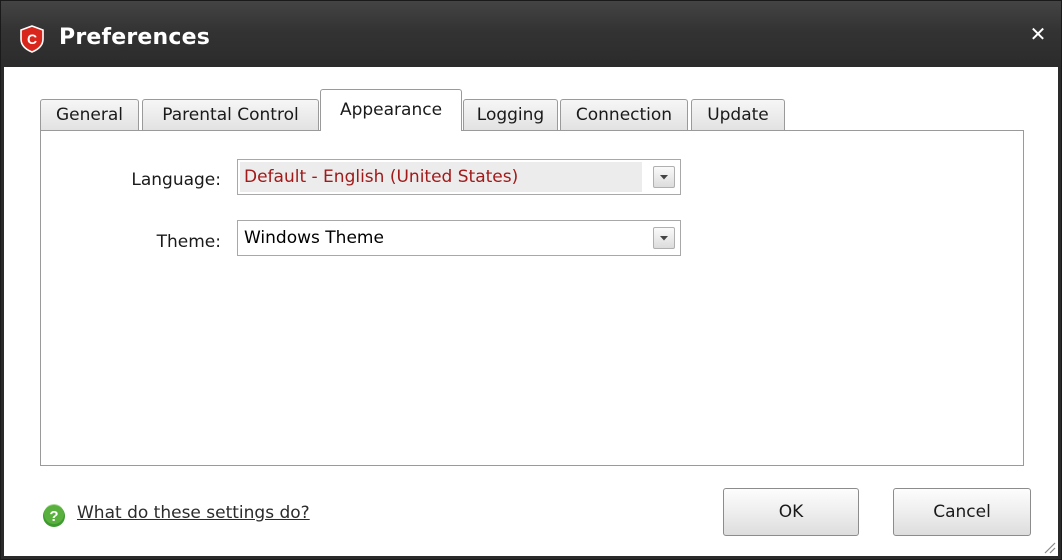  I want to click on comodo-c-logo-icon: C, so click(32, 39).